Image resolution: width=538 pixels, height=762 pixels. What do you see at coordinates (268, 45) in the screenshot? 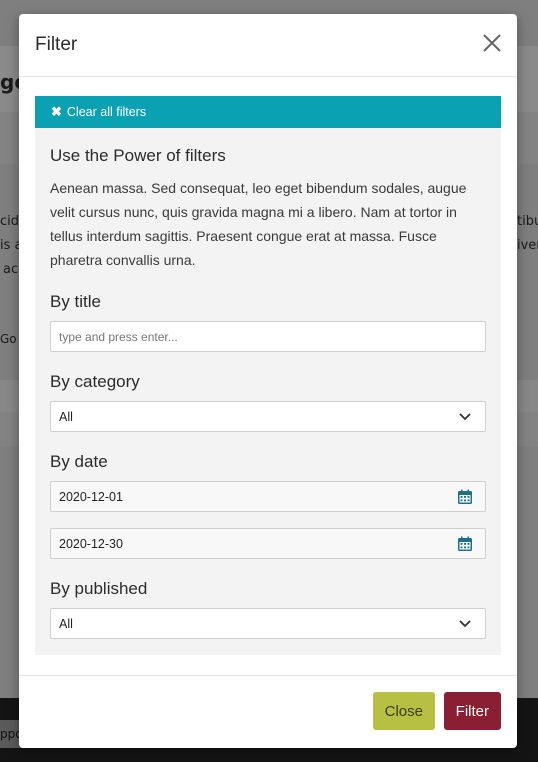
I see `modal-header: Filter` at bounding box center [268, 45].